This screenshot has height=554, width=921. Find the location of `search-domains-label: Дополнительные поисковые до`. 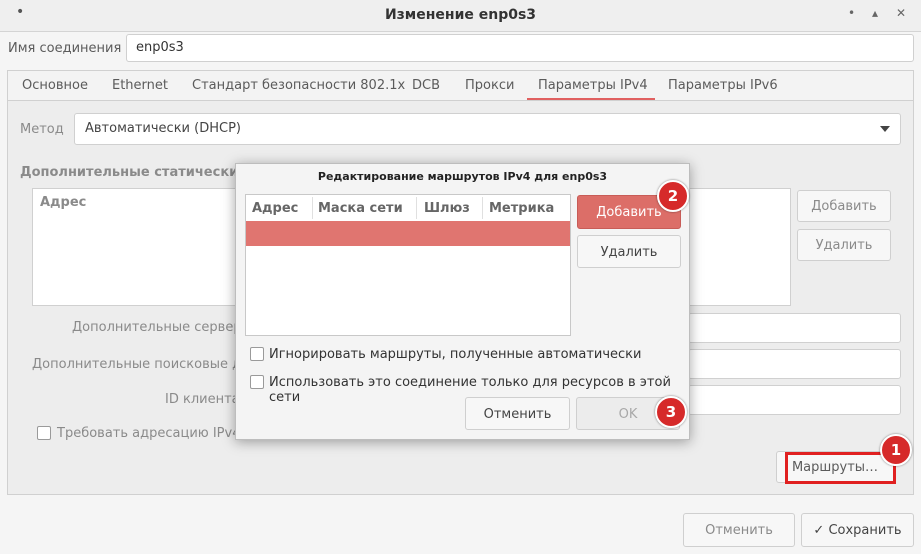

search-domains-label: Дополнительные поисковые до is located at coordinates (141, 364).